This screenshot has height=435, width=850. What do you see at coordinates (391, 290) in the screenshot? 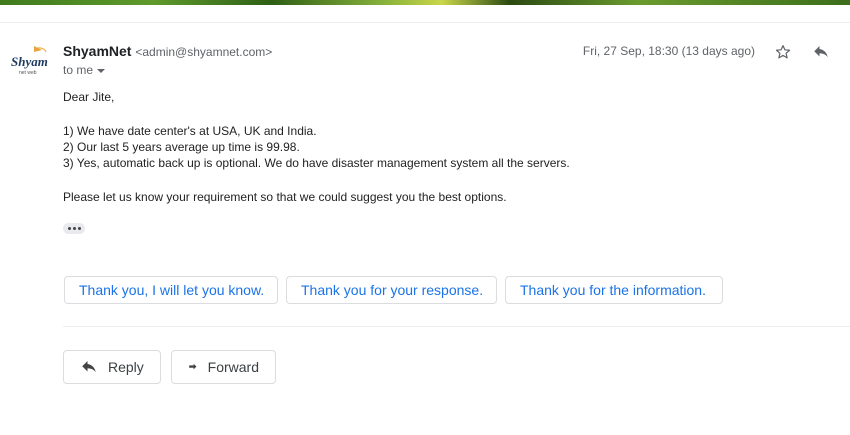
I see `smart-reply-chip: Thank you for your response.` at bounding box center [391, 290].